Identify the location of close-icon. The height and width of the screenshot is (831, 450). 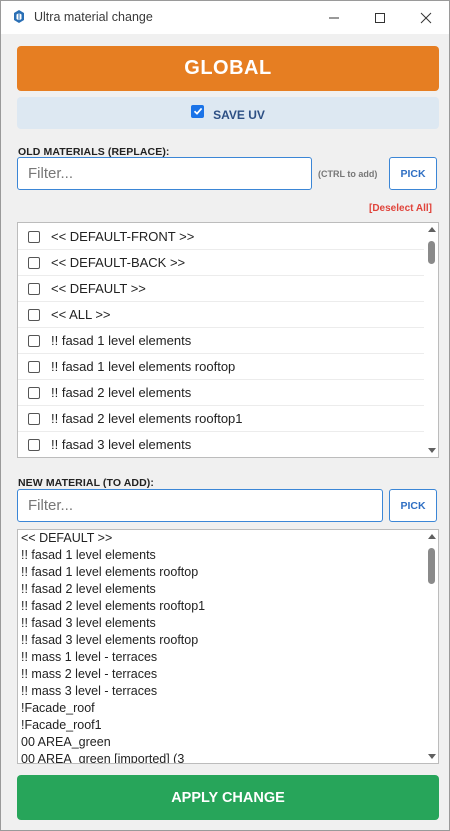
(426, 17).